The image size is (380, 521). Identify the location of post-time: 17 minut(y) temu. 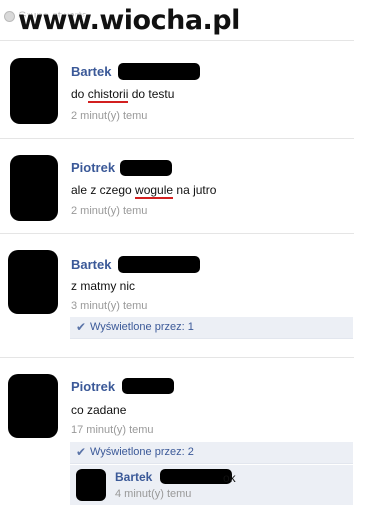
(112, 430).